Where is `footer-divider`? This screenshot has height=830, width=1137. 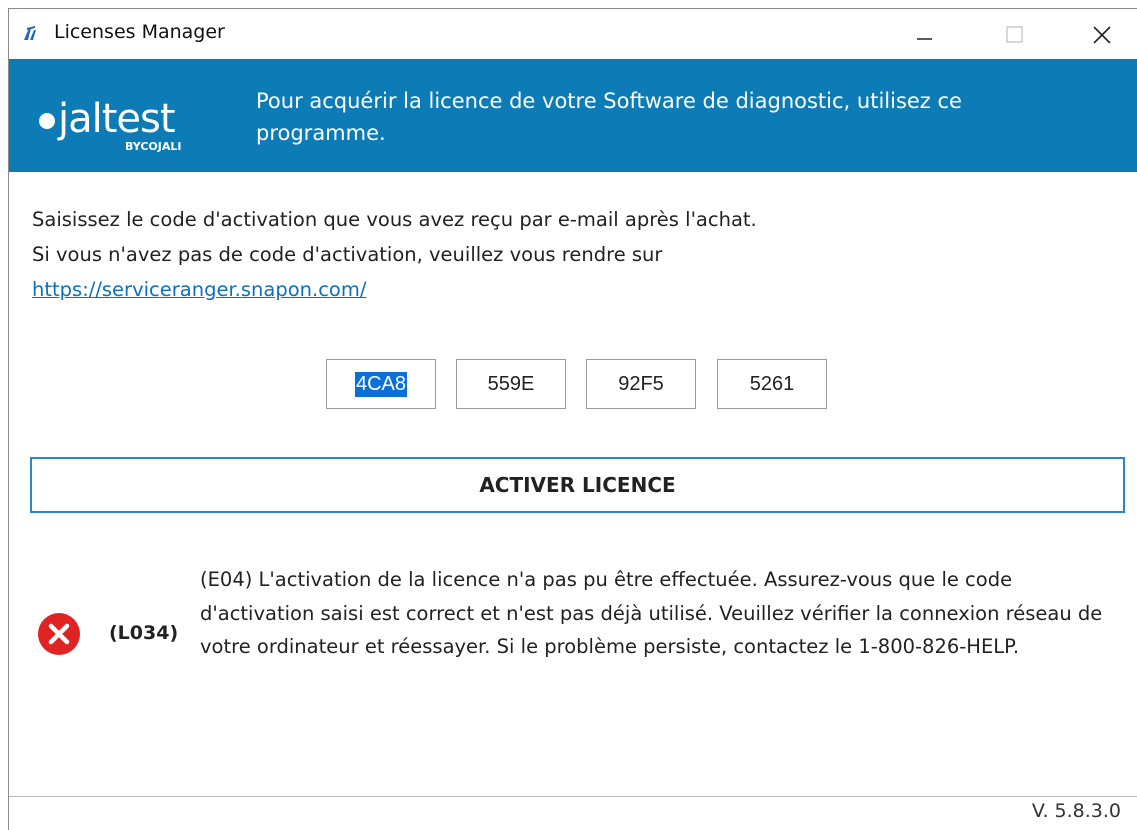
footer-divider is located at coordinates (573, 796).